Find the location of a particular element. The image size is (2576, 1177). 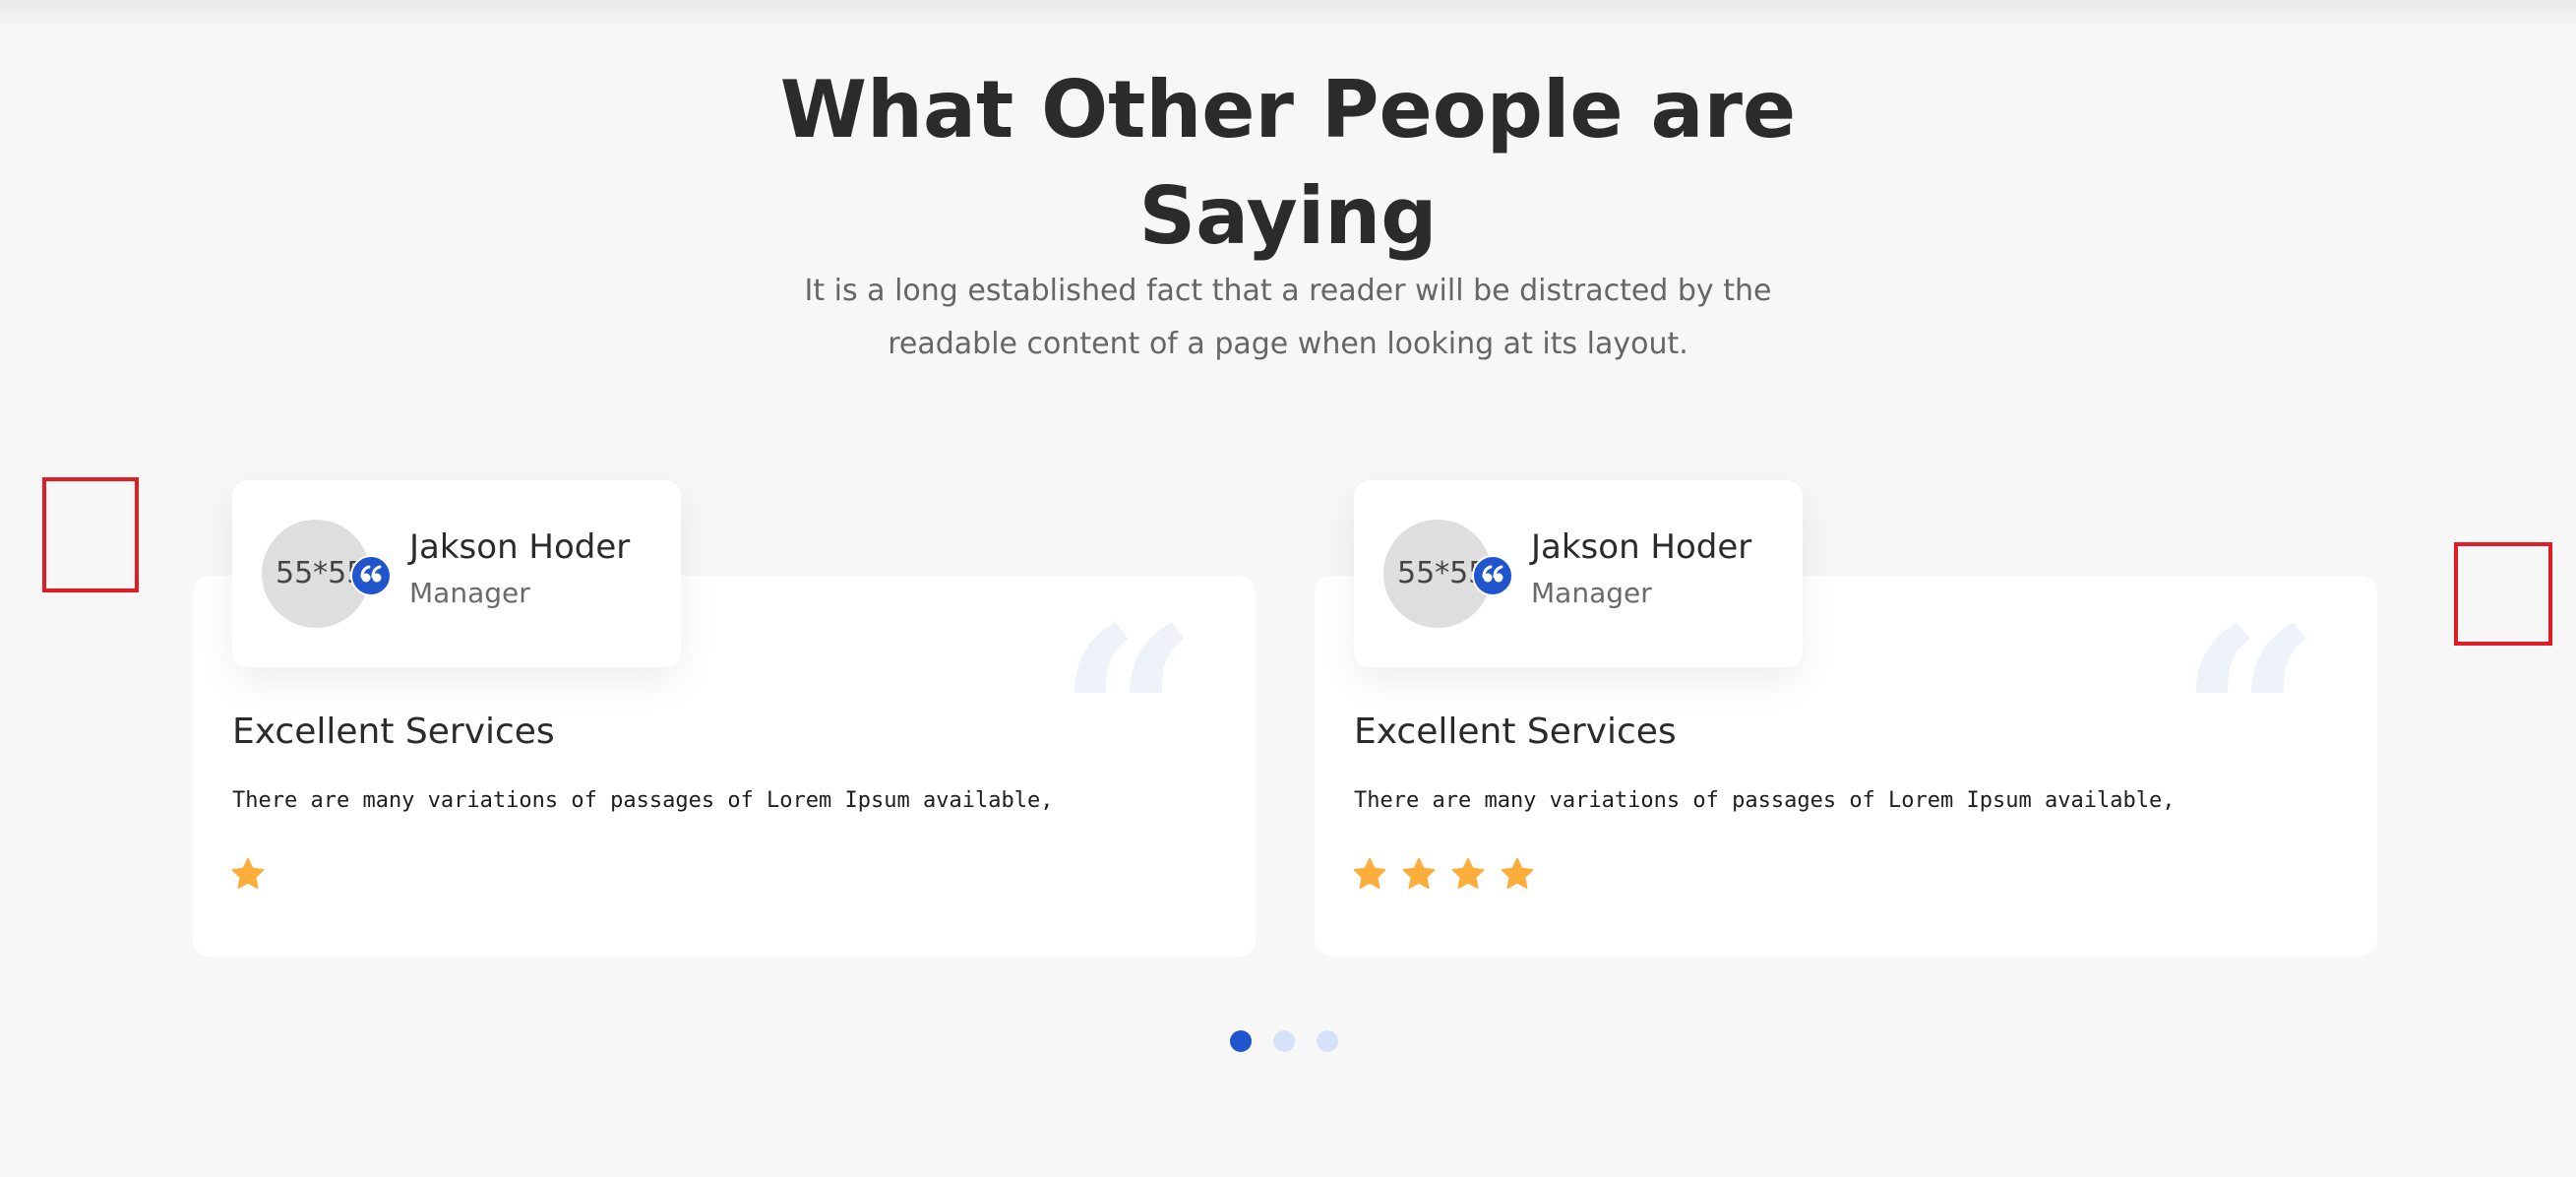

header-shadow is located at coordinates (1288, 14).